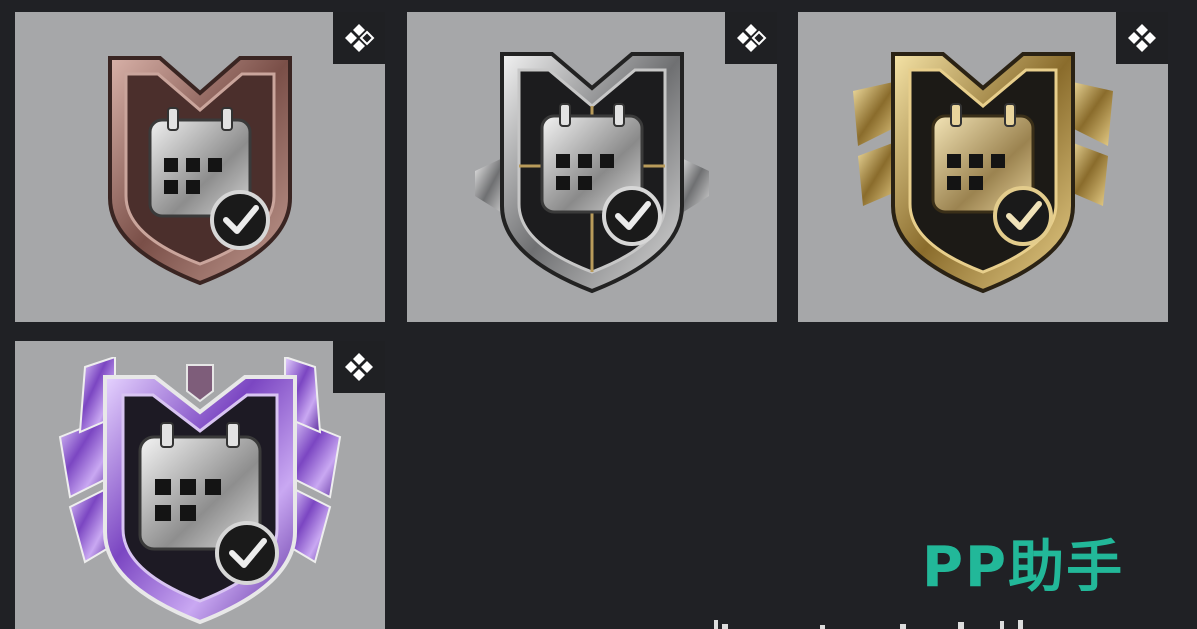 The width and height of the screenshot is (1197, 629). What do you see at coordinates (200, 171) in the screenshot?
I see `bronze-calendar-shield-icon` at bounding box center [200, 171].